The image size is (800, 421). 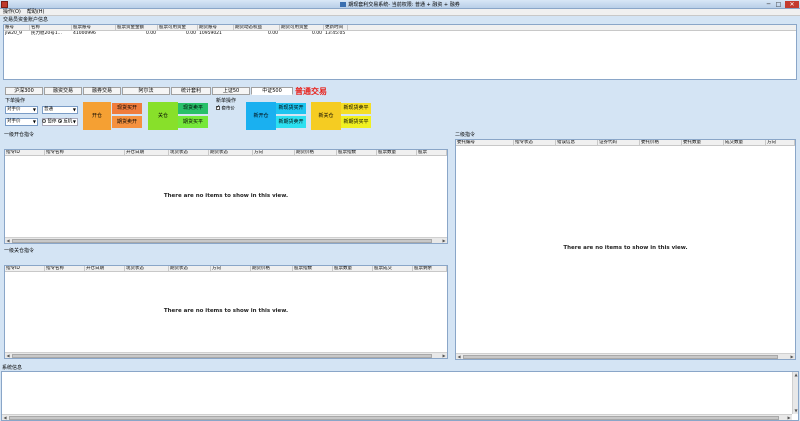 I want to click on market-price-checkbox, so click(x=218, y=107).